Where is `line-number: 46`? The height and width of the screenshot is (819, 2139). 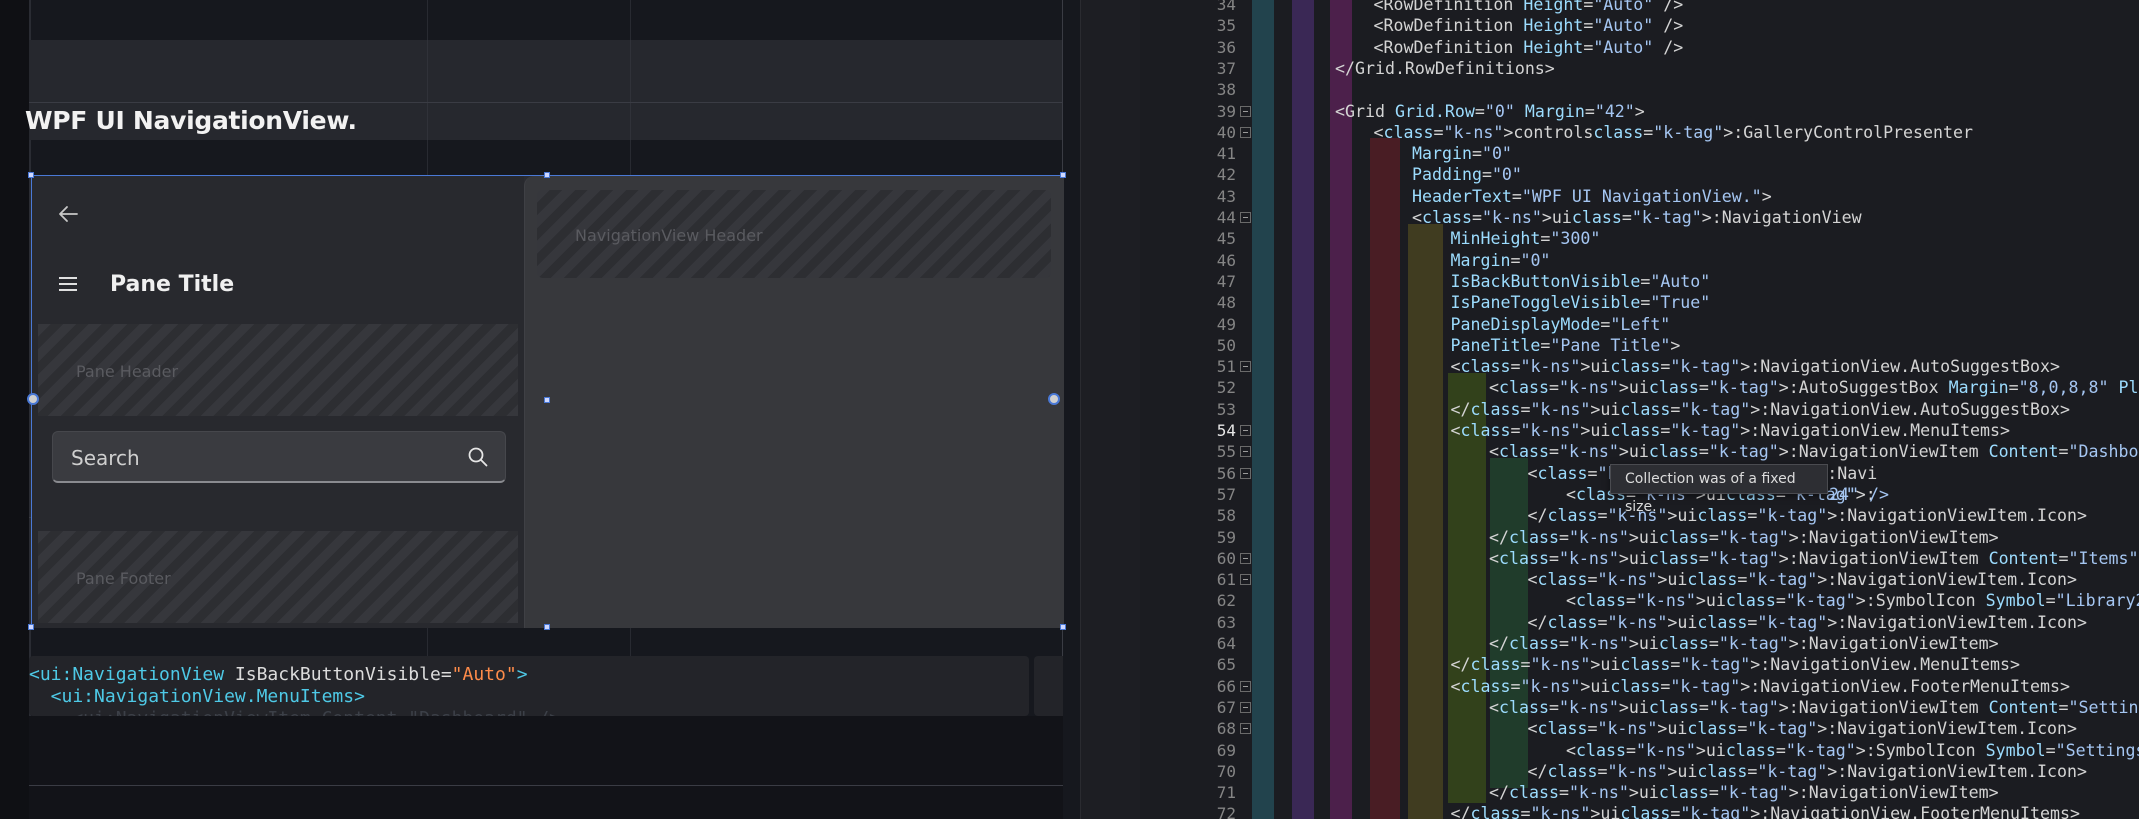
line-number: 46 is located at coordinates (1226, 260).